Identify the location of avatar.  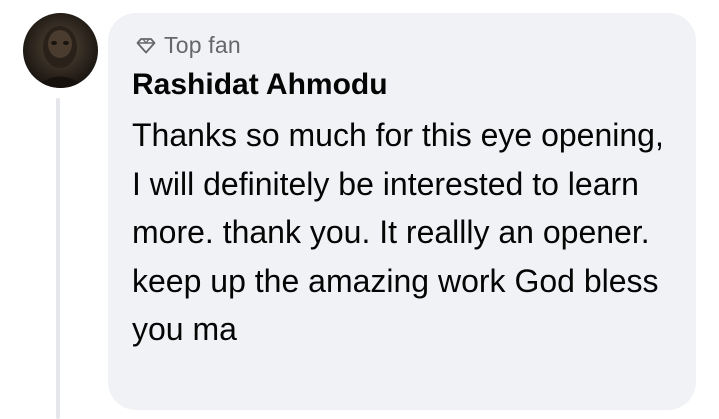
(60, 50).